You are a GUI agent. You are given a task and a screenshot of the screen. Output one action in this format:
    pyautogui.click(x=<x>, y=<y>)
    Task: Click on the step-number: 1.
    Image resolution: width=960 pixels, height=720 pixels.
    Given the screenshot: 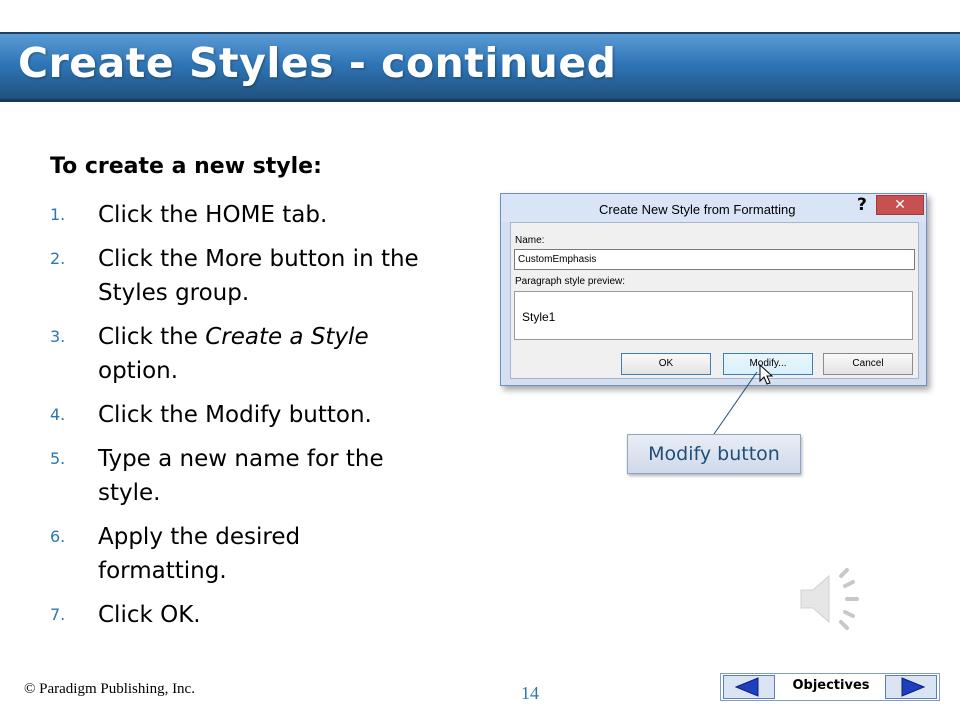 What is the action you would take?
    pyautogui.click(x=58, y=214)
    